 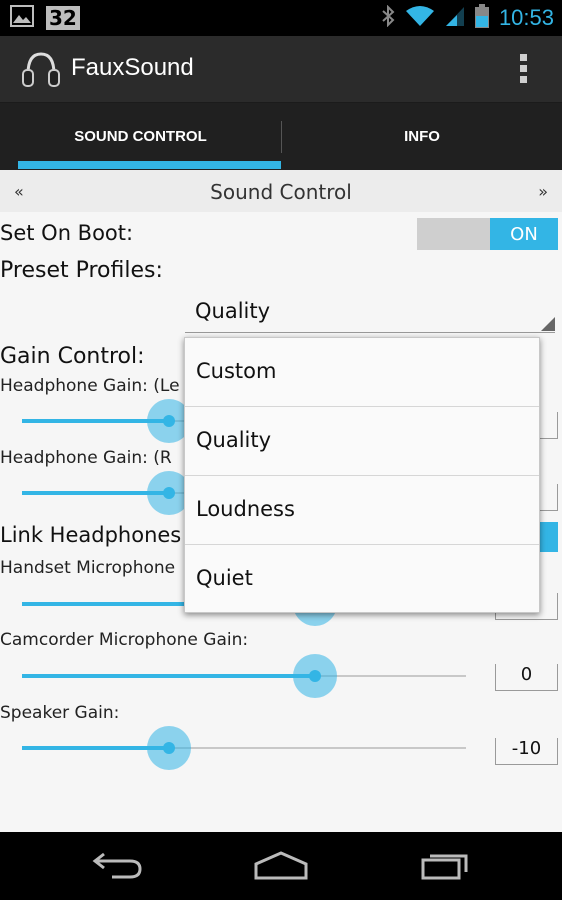 I want to click on tab-sound-control: SOUND CONTROL, so click(x=140, y=136).